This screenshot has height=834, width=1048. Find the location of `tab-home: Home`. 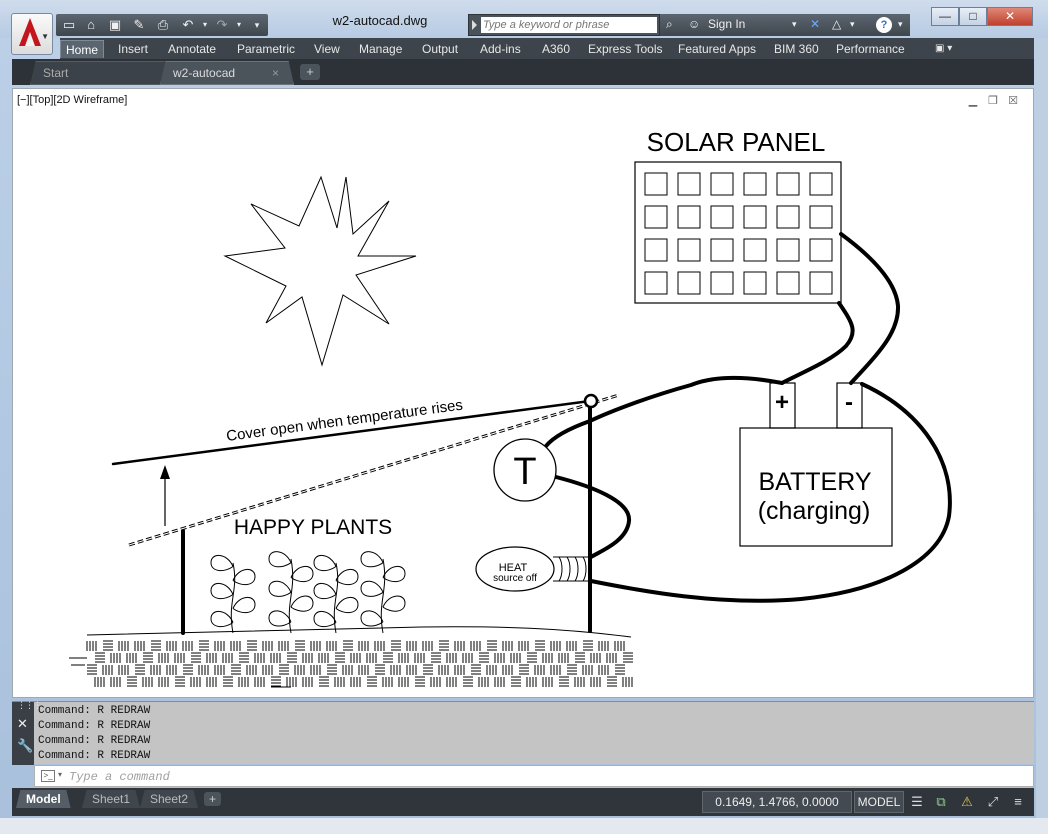

tab-home: Home is located at coordinates (82, 49).